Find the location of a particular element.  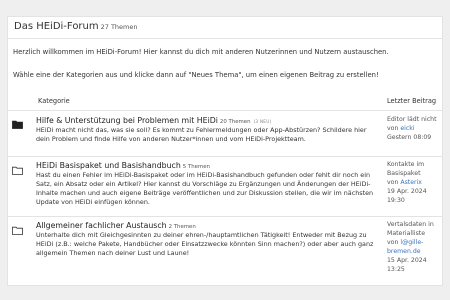

category-title-text: HEiDi Basispaket und Basishandbuch is located at coordinates (108, 165).